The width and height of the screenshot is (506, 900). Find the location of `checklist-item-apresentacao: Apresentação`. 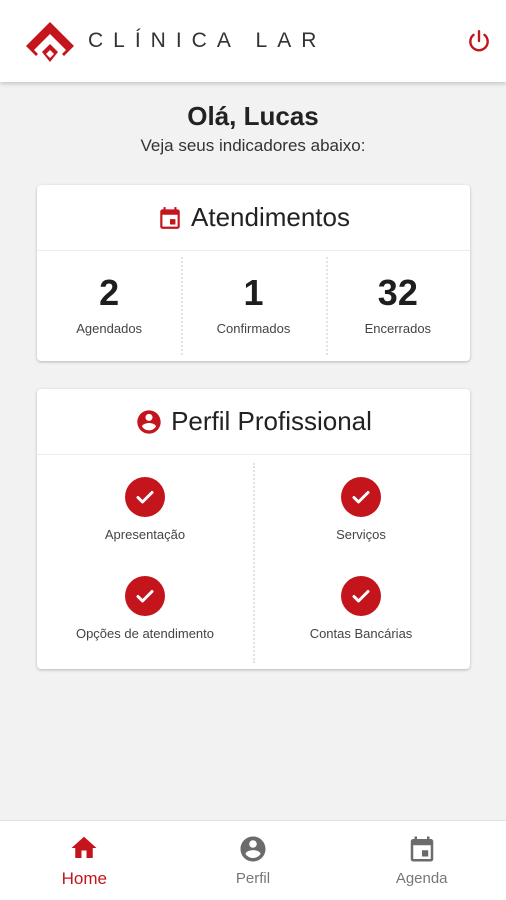

checklist-item-apresentacao: Apresentação is located at coordinates (145, 509).